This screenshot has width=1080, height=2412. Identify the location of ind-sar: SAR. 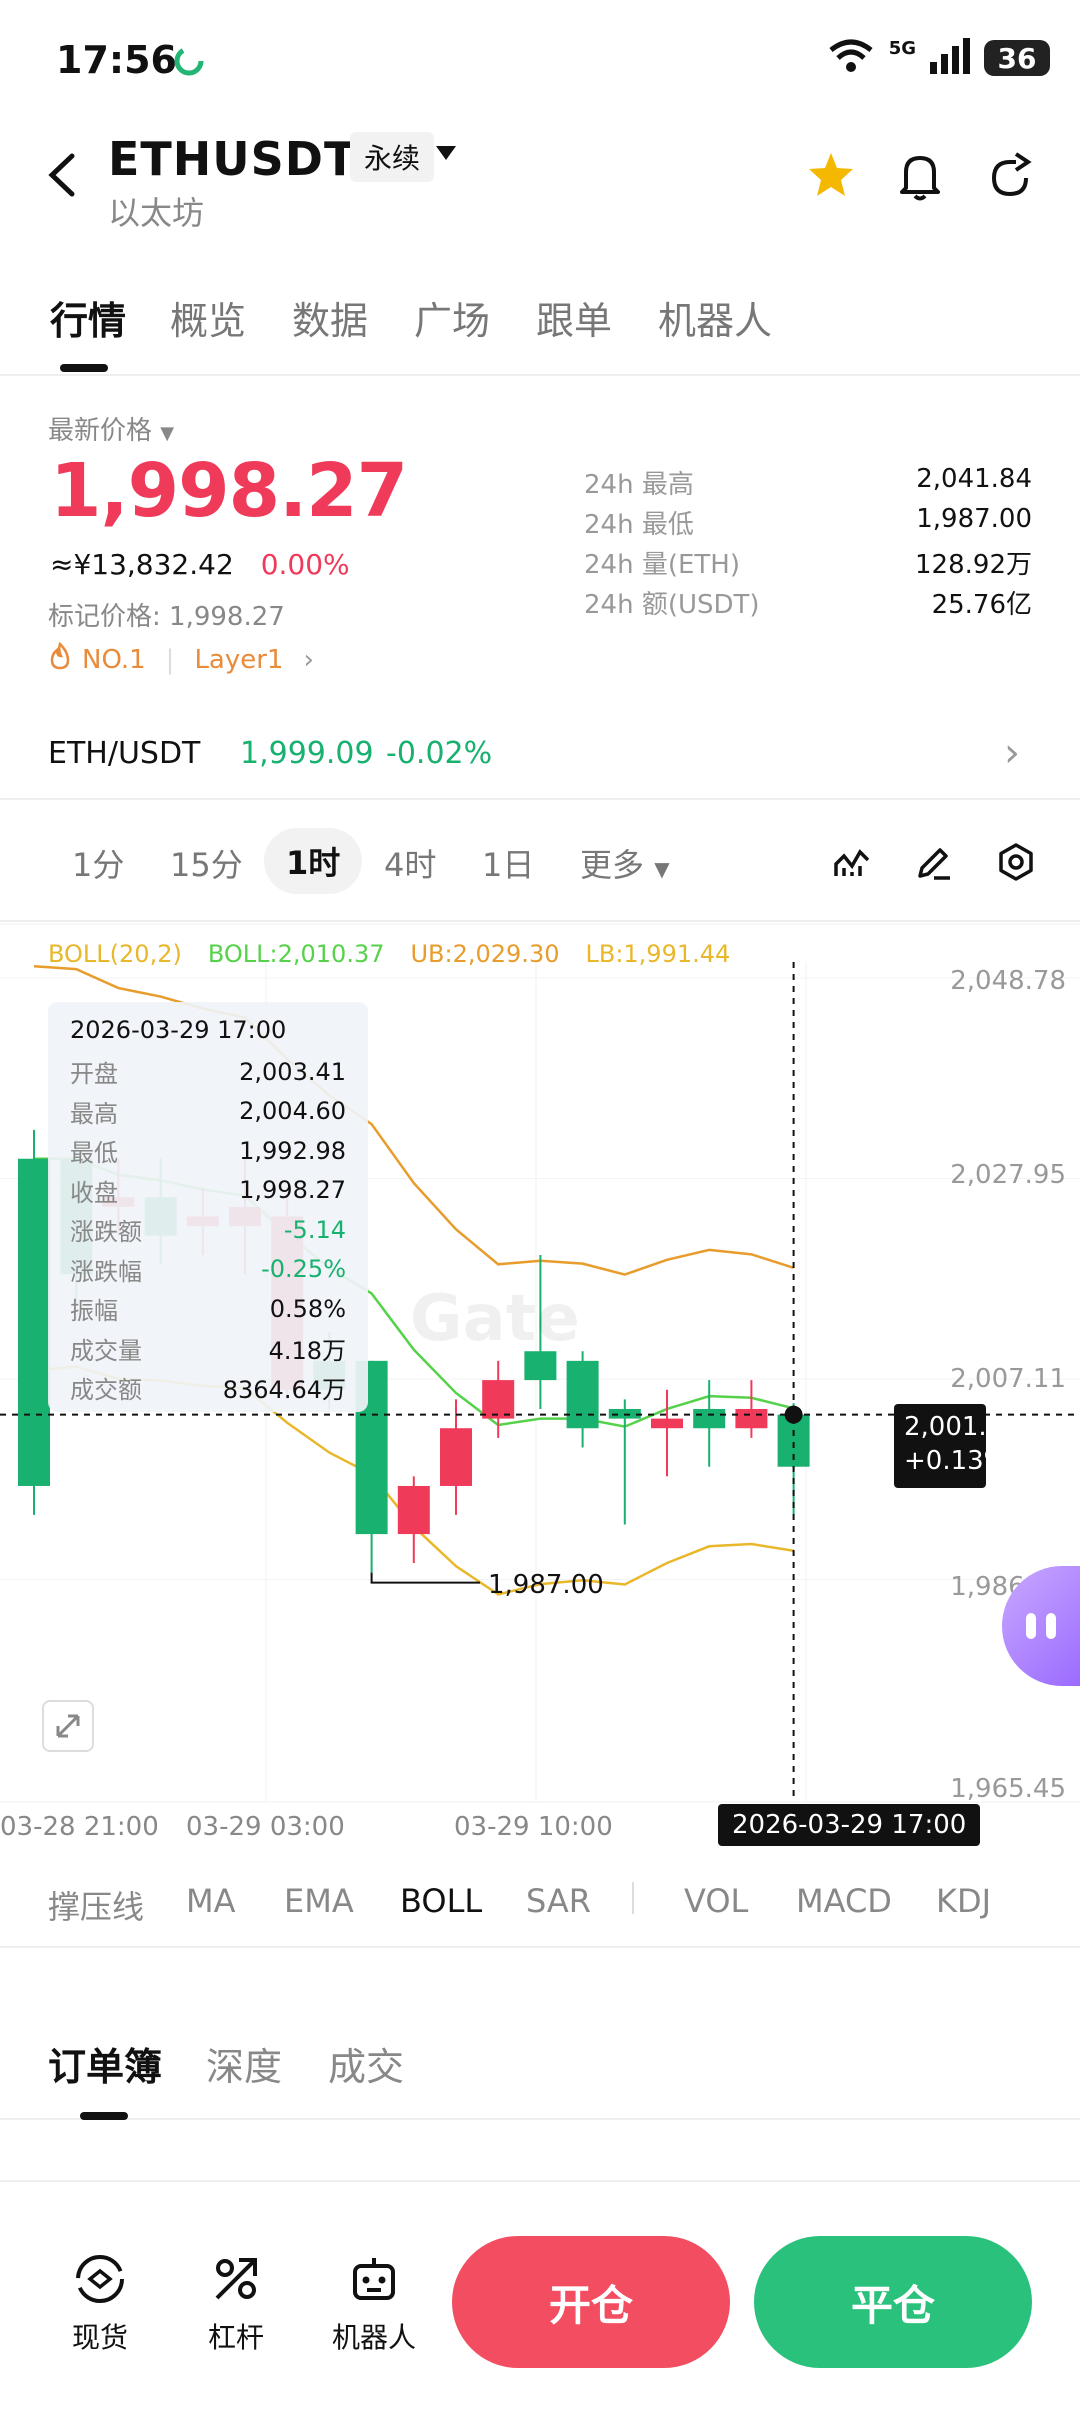
(558, 1901).